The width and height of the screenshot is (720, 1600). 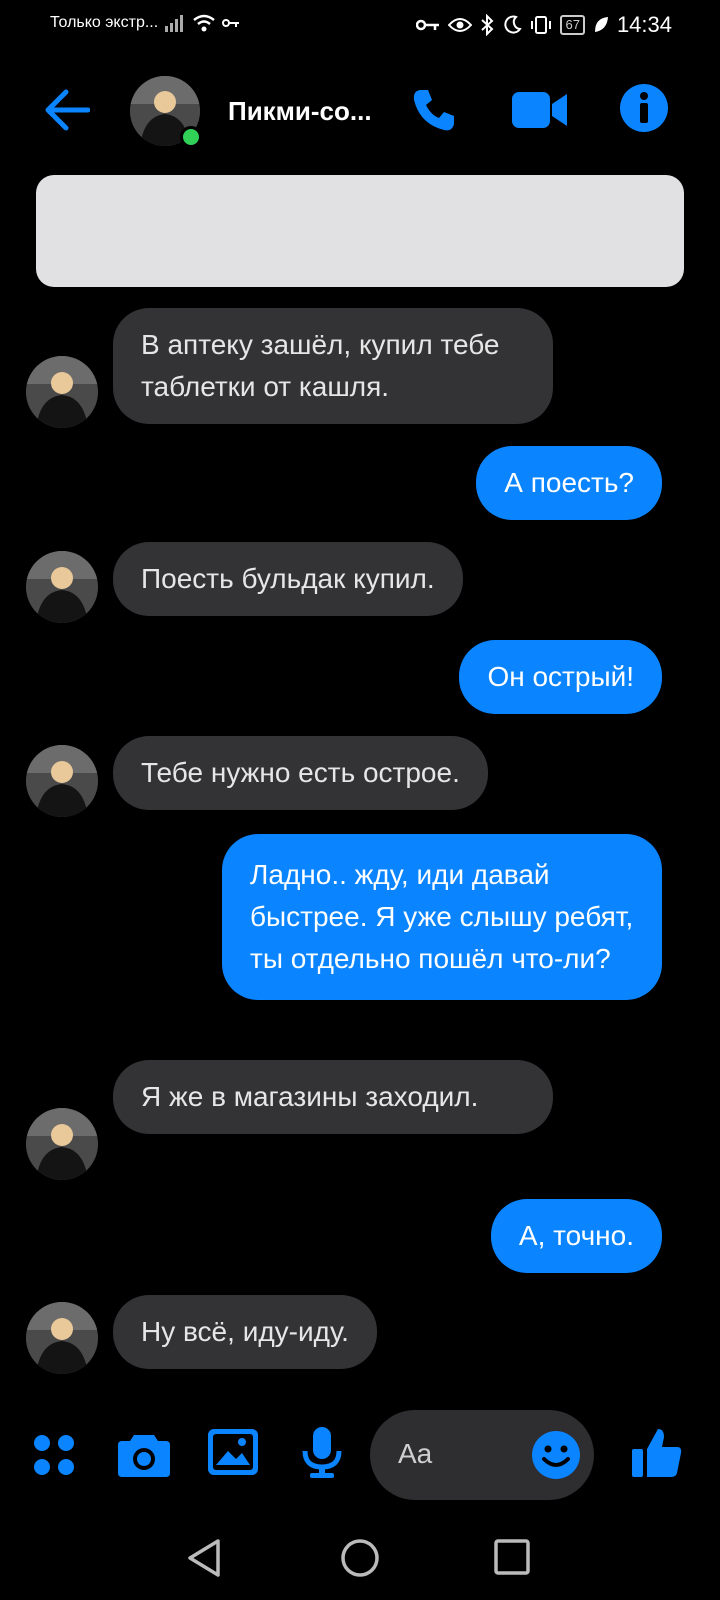 What do you see at coordinates (233, 1452) in the screenshot?
I see `gallery-icon` at bounding box center [233, 1452].